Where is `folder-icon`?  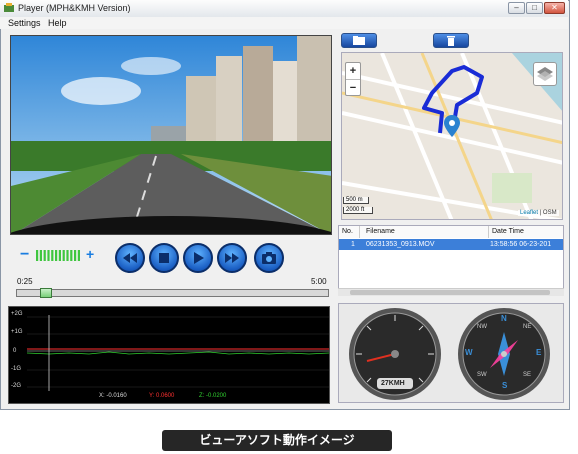 folder-icon is located at coordinates (359, 40).